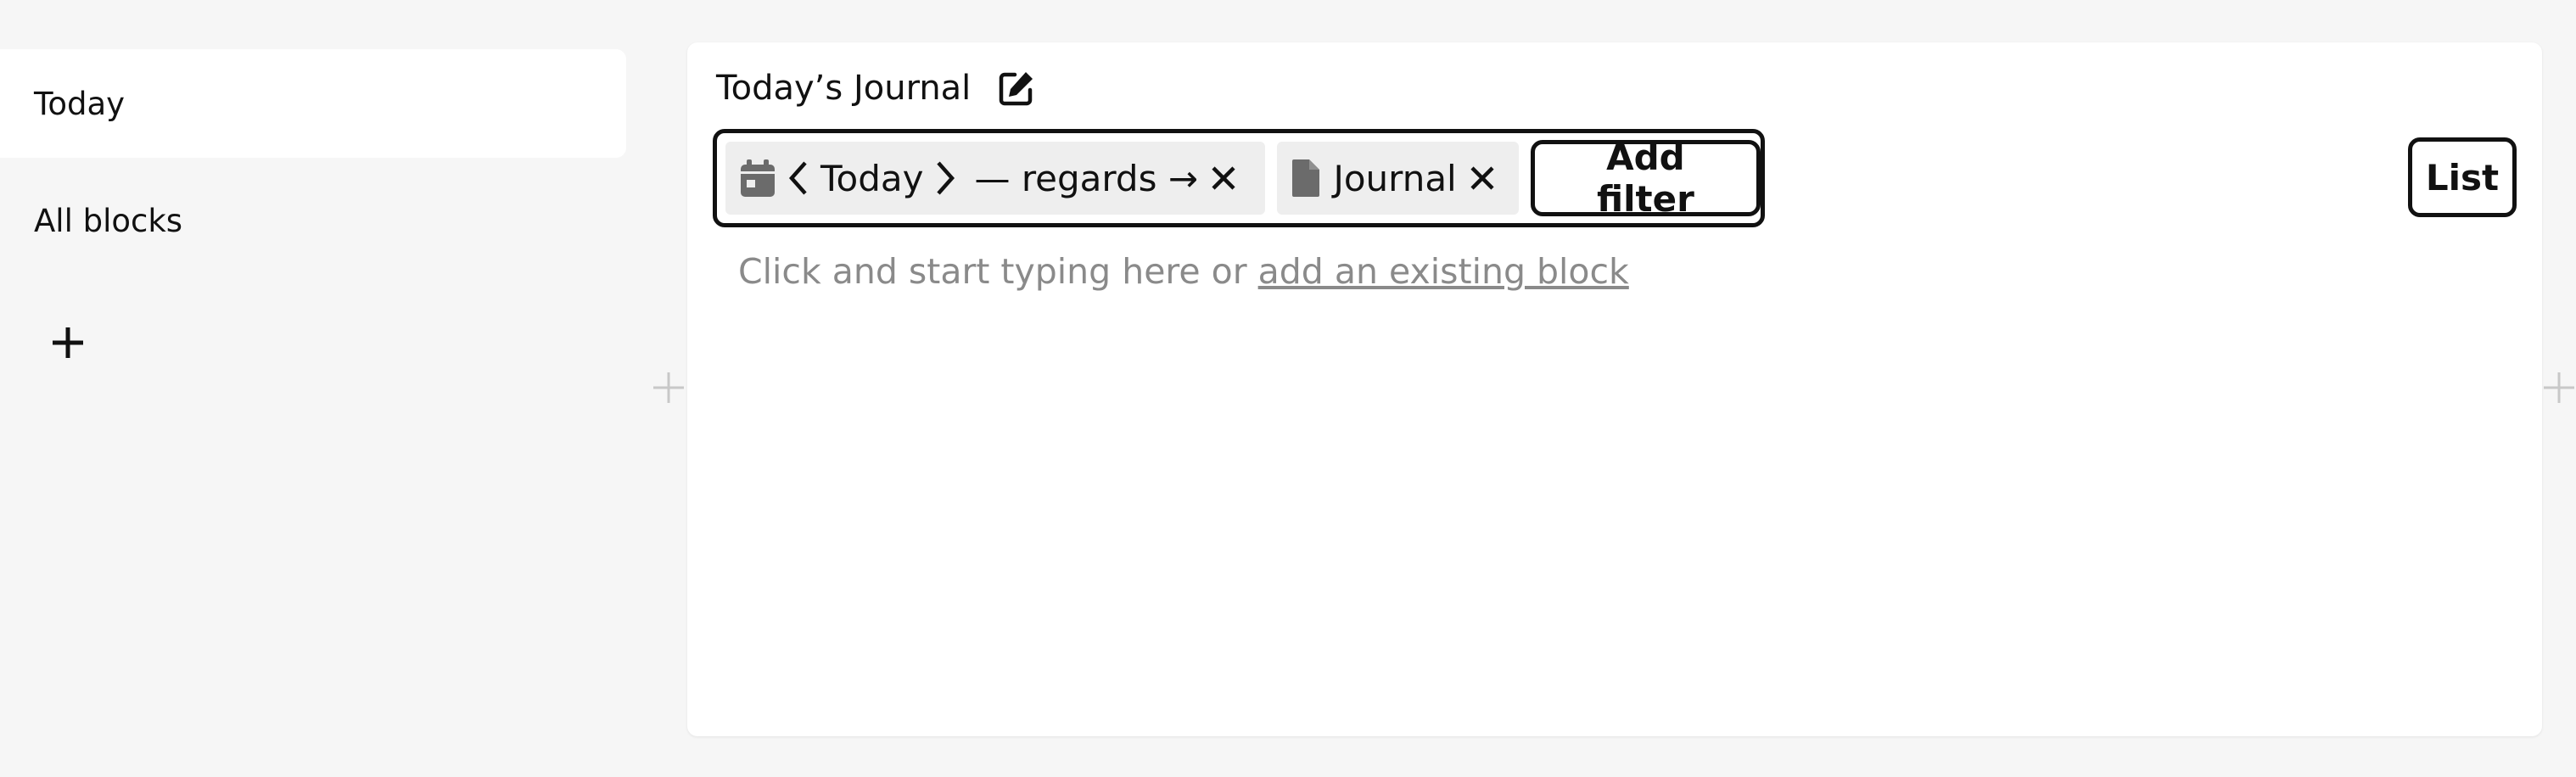 This screenshot has width=2576, height=777. What do you see at coordinates (1395, 178) in the screenshot?
I see `type-filter-label: Journal` at bounding box center [1395, 178].